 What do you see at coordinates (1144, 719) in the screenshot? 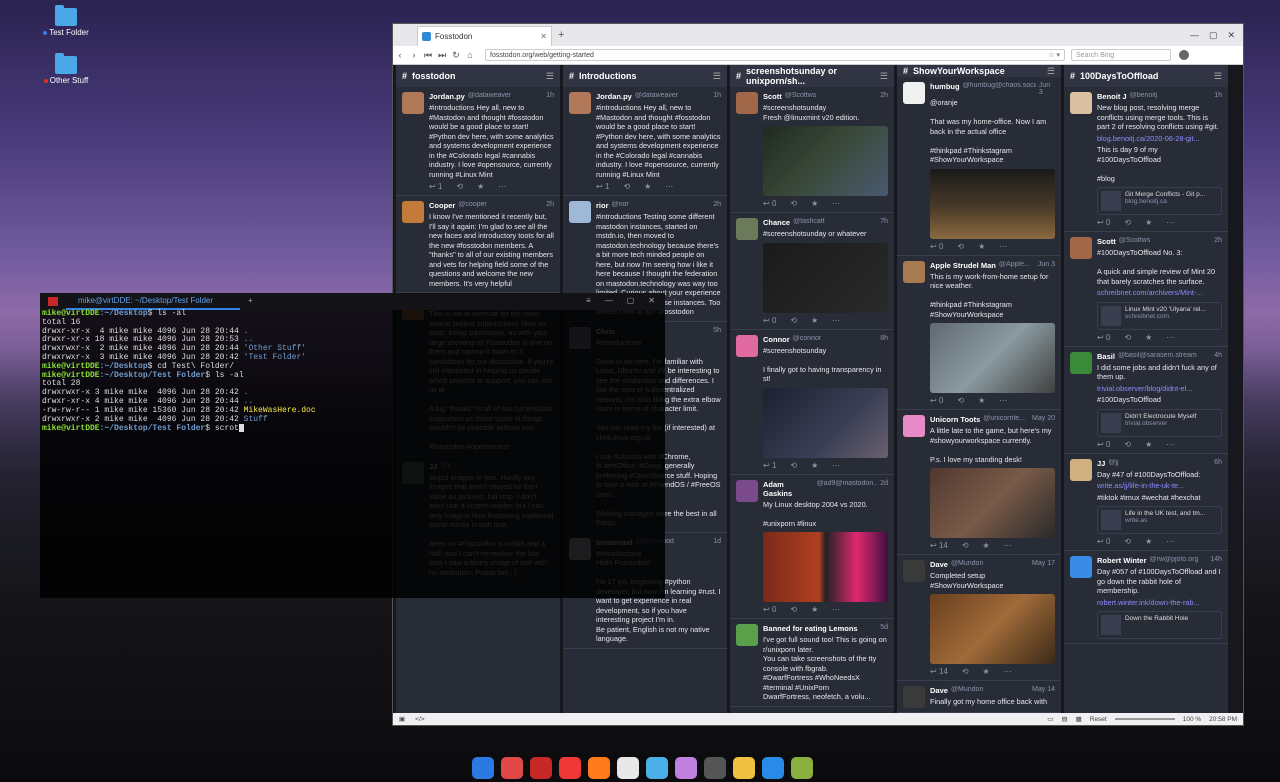
I see `zoom-slider` at bounding box center [1144, 719].